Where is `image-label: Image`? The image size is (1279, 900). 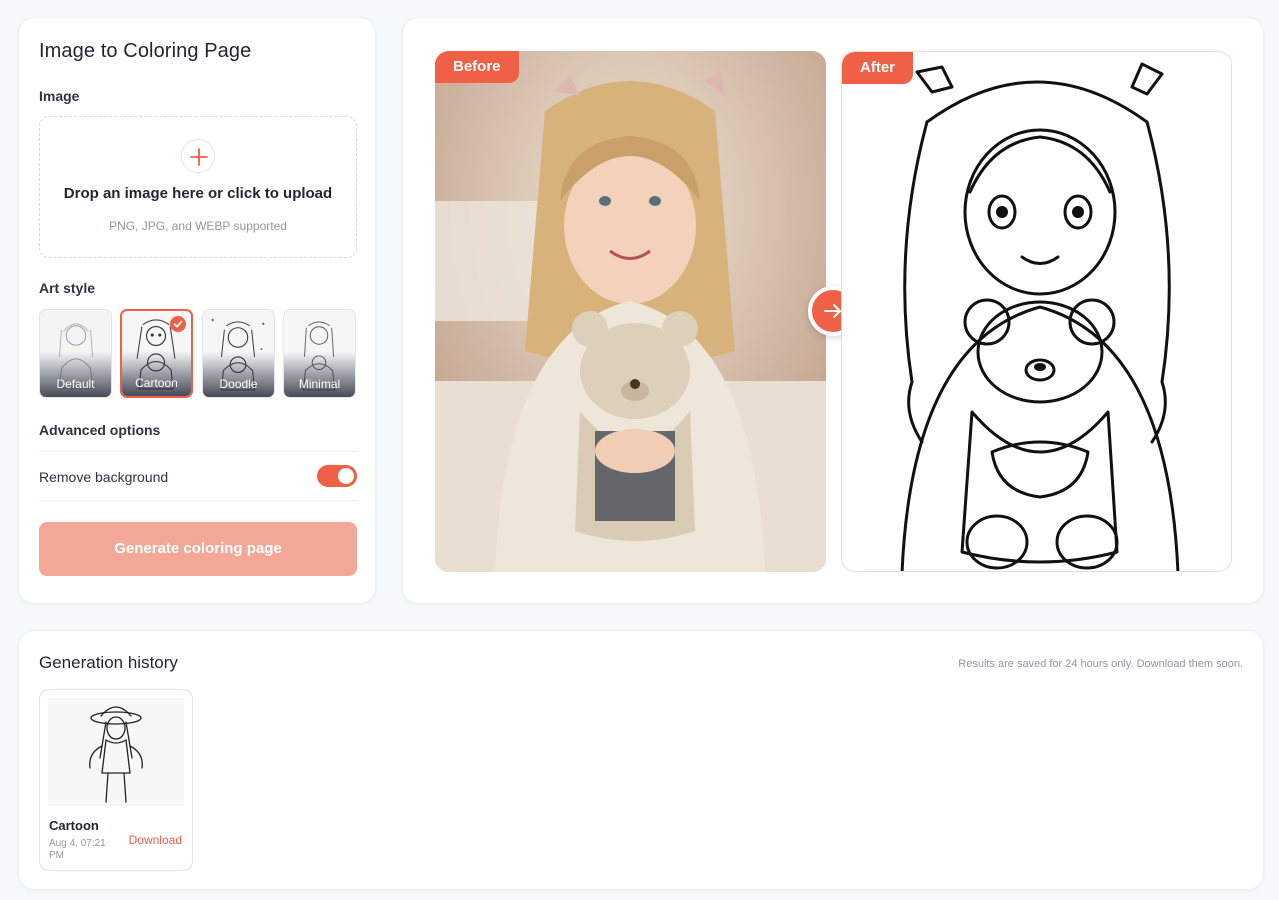
image-label: Image is located at coordinates (59, 96).